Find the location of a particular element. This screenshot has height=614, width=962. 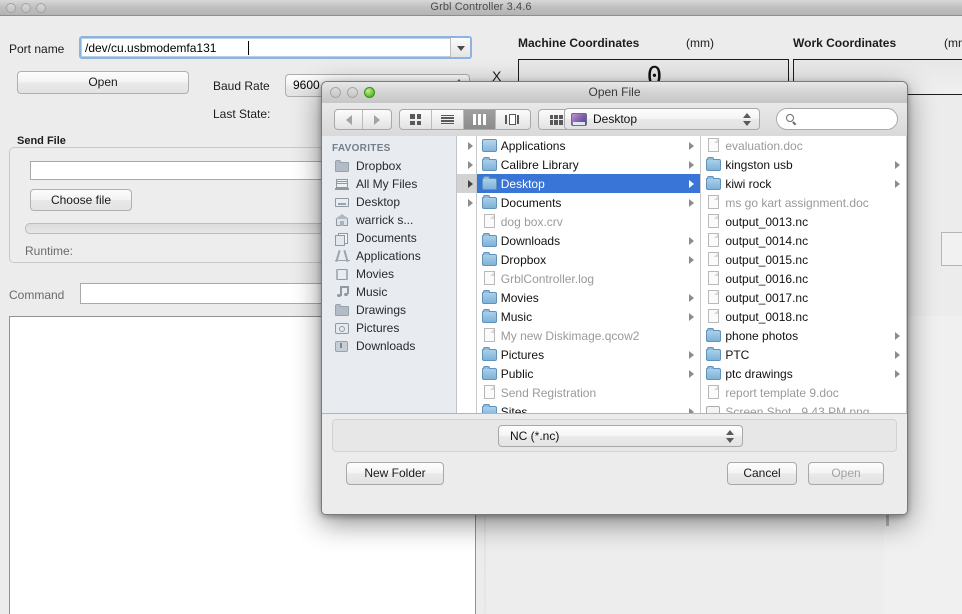

list-view-icon is located at coordinates (447, 119).